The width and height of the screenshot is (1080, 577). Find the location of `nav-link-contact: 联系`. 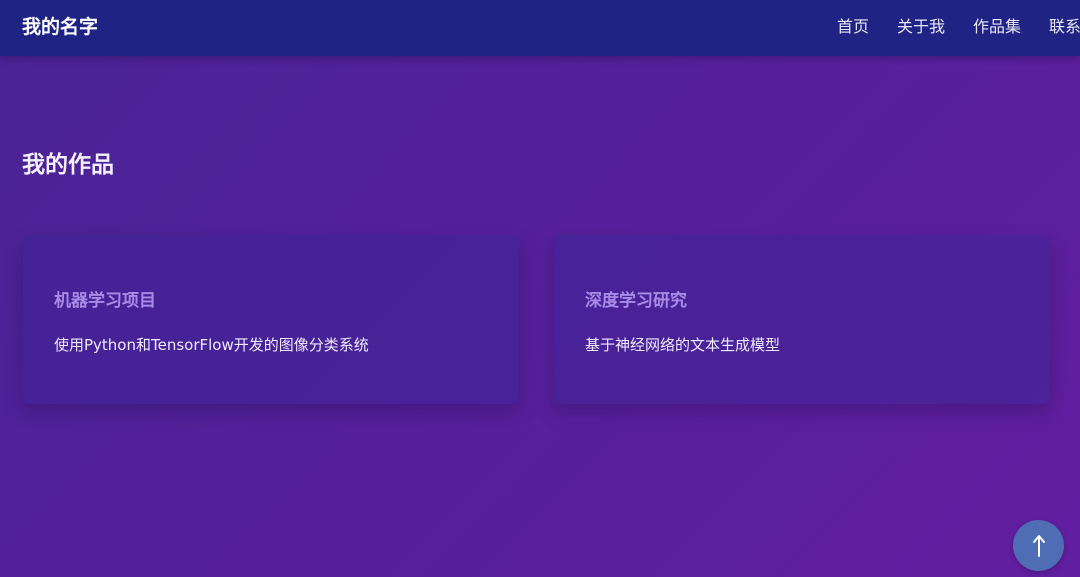

nav-link-contact: 联系 is located at coordinates (1064, 27).